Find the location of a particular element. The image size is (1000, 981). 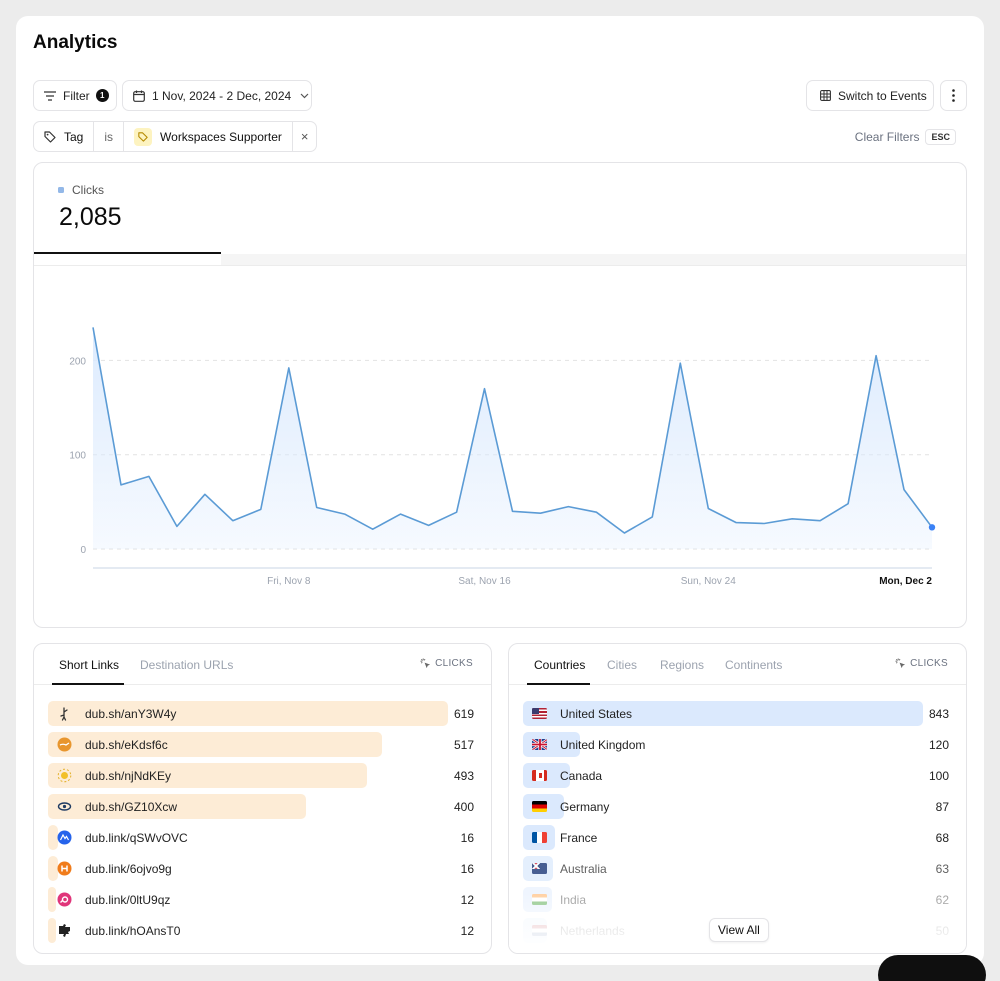

list-item: dub.sh/eKdsf6c 517 is located at coordinates (269, 744).